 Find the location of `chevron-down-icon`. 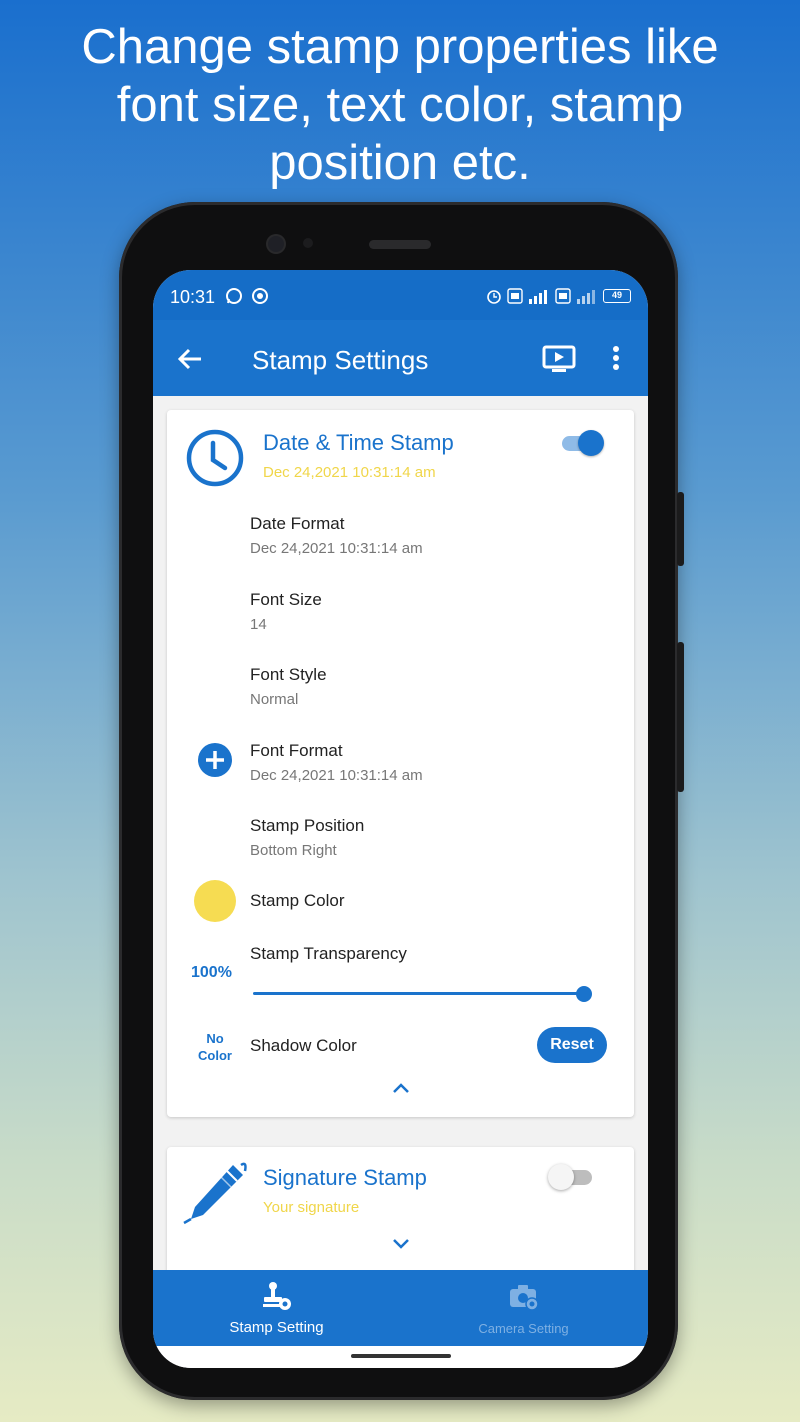

chevron-down-icon is located at coordinates (401, 1244).